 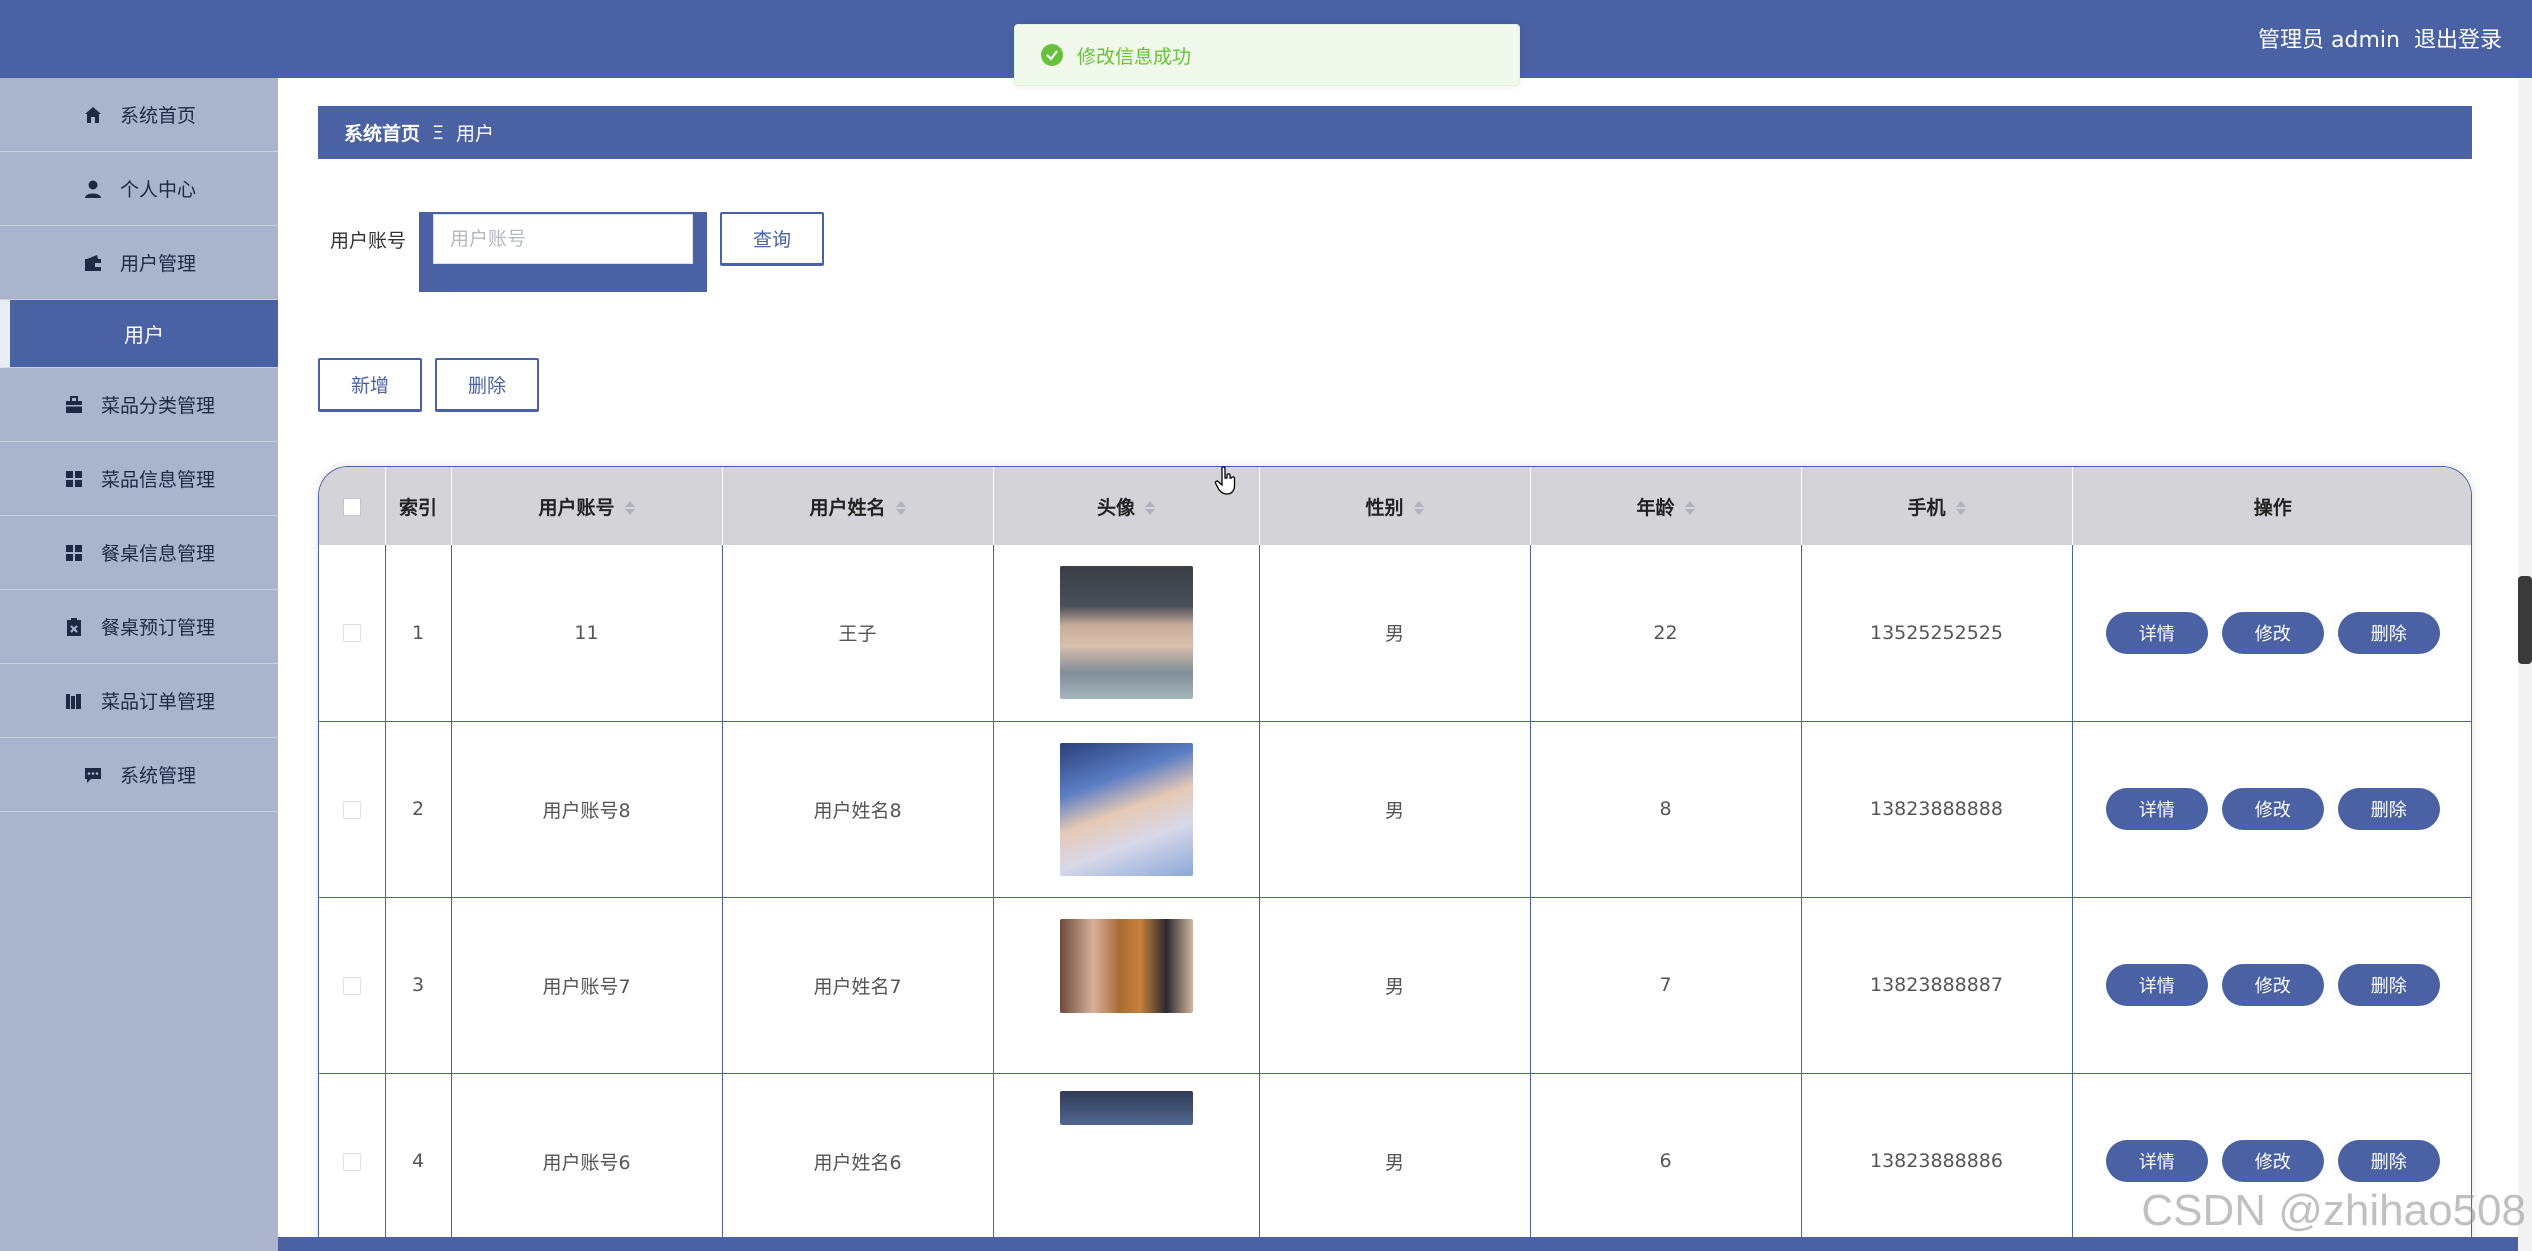 I want to click on sidebar-item-table-booking: 餐桌预订管理, so click(x=139, y=627).